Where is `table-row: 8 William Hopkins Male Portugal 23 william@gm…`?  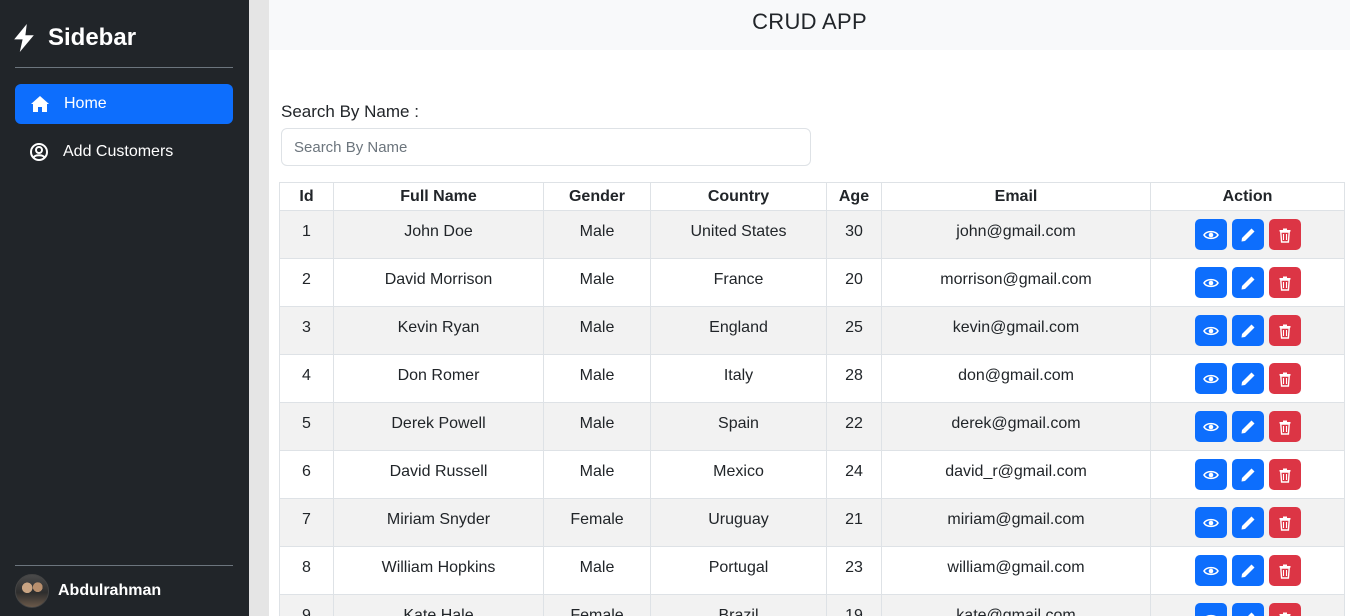 table-row: 8 William Hopkins Male Portugal 23 william@gm… is located at coordinates (812, 570).